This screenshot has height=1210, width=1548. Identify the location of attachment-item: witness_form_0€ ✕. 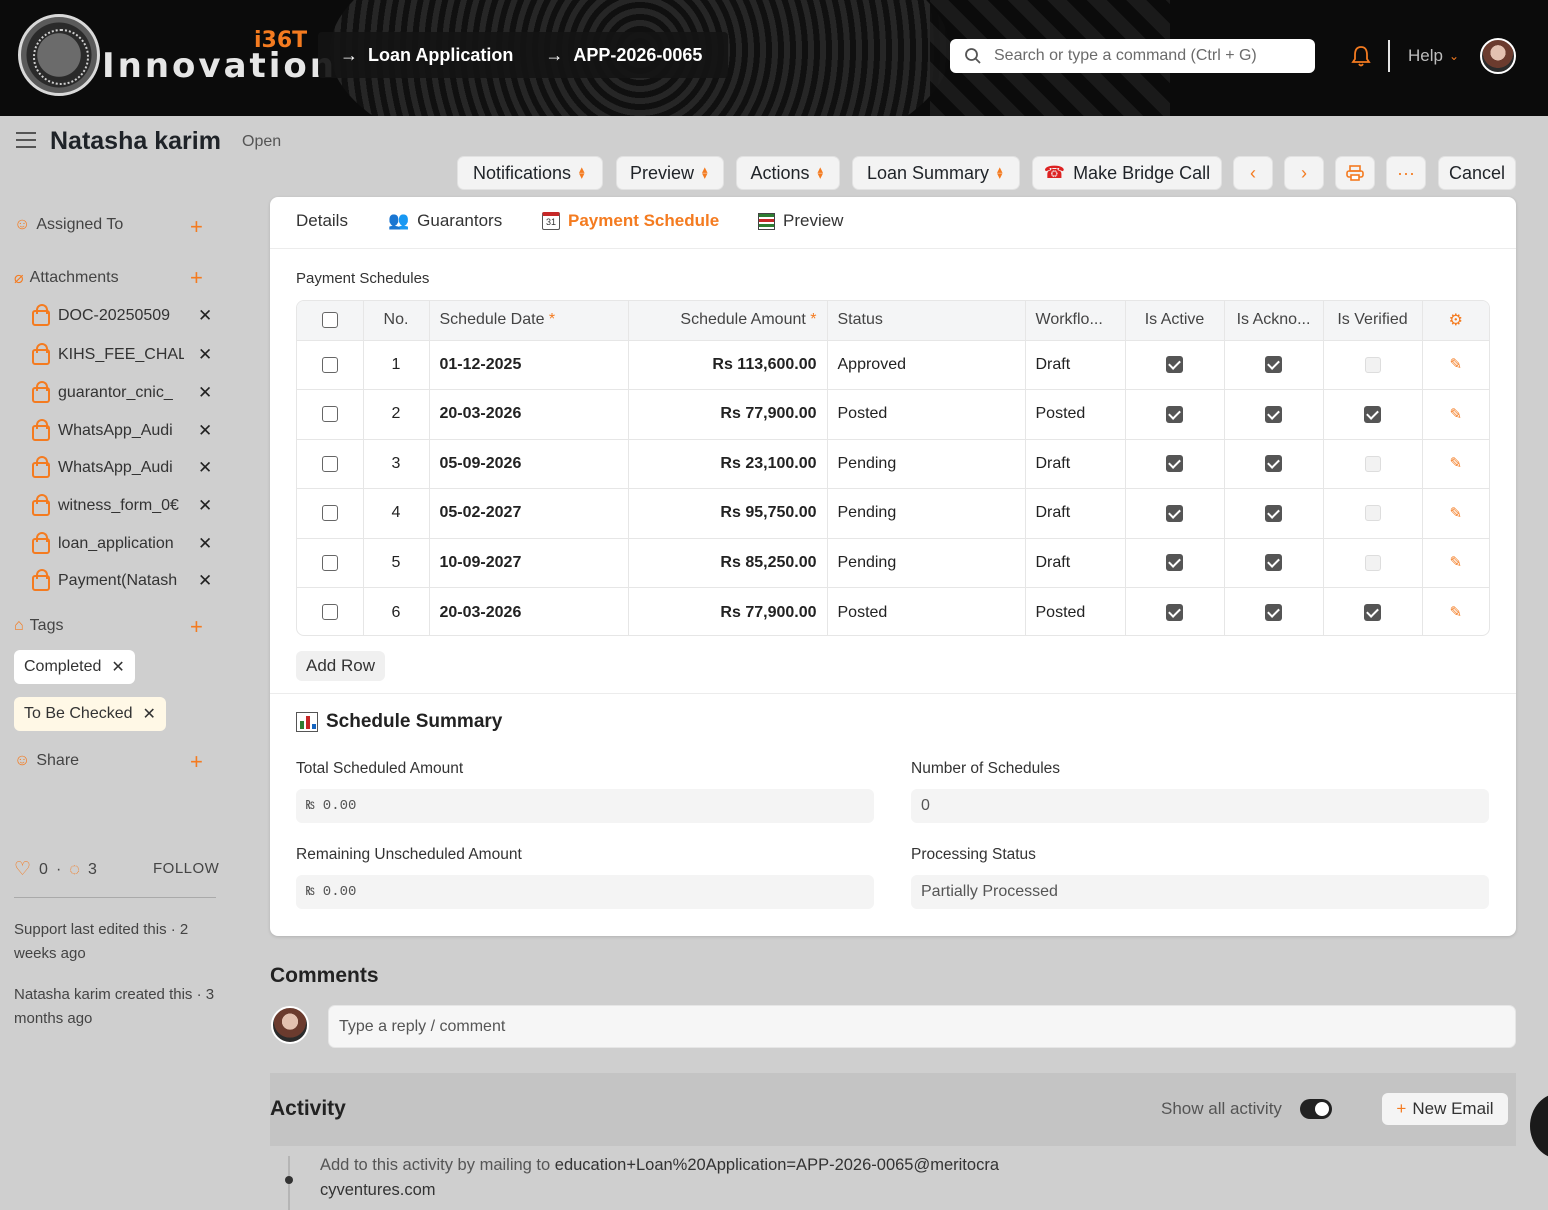
(122, 505).